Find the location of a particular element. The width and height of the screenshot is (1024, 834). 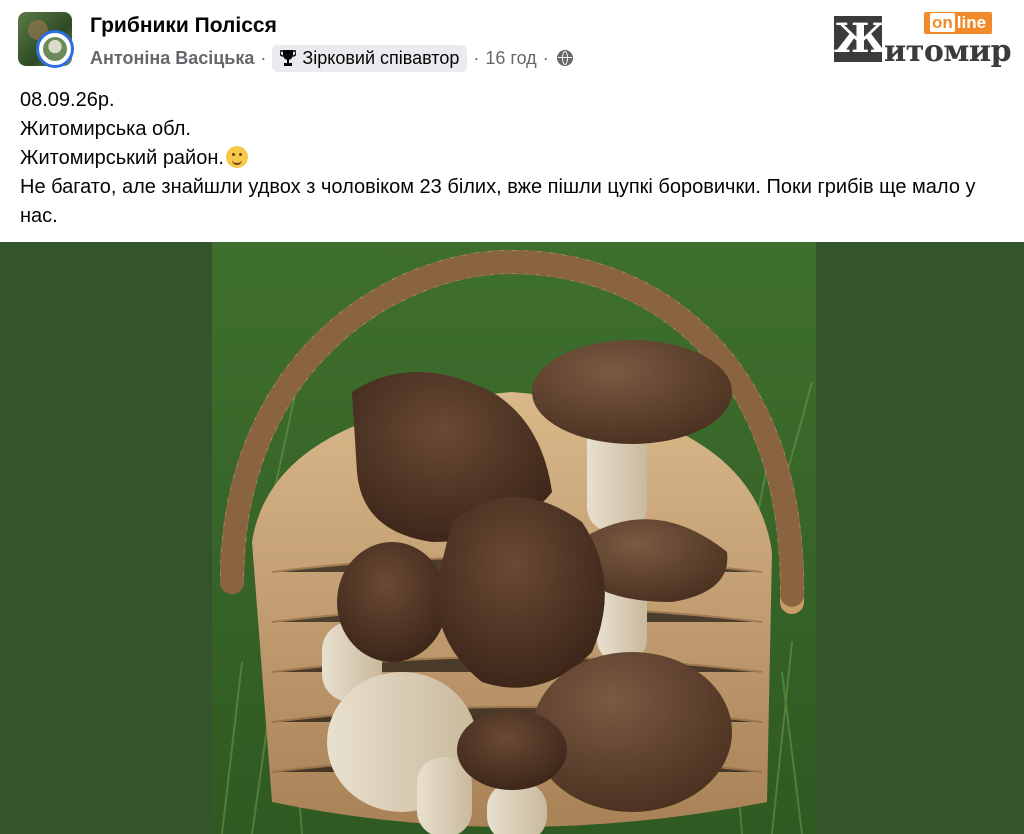

avatar-stack is located at coordinates (50, 44).